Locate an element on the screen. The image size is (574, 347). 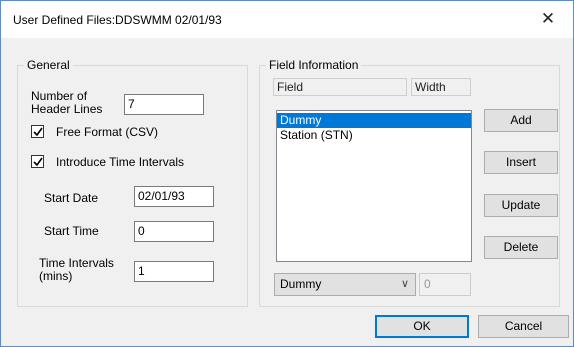
field-list: Dummy Station (STN) is located at coordinates (374, 186).